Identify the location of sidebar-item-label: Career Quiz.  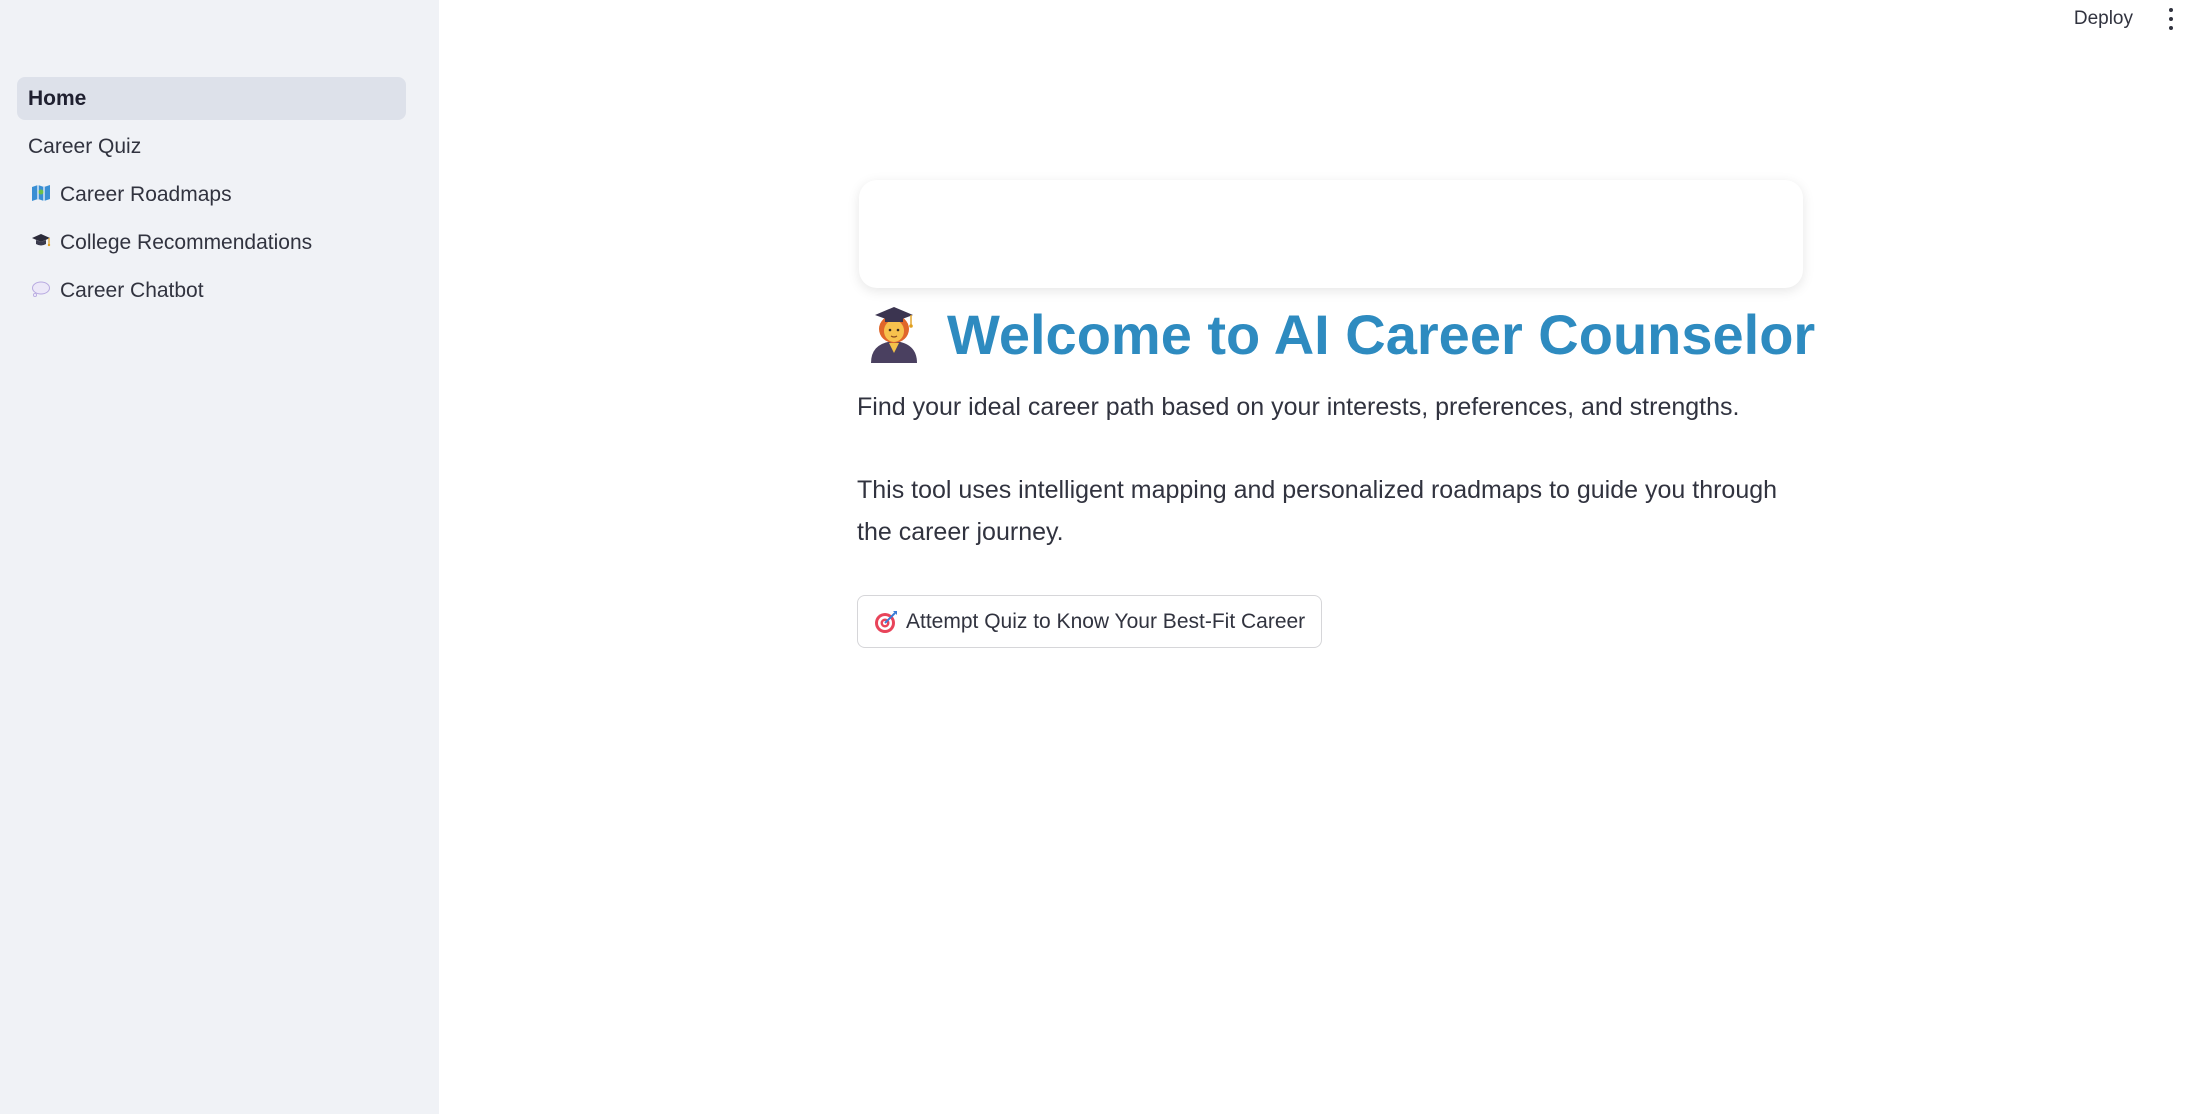
(85, 146).